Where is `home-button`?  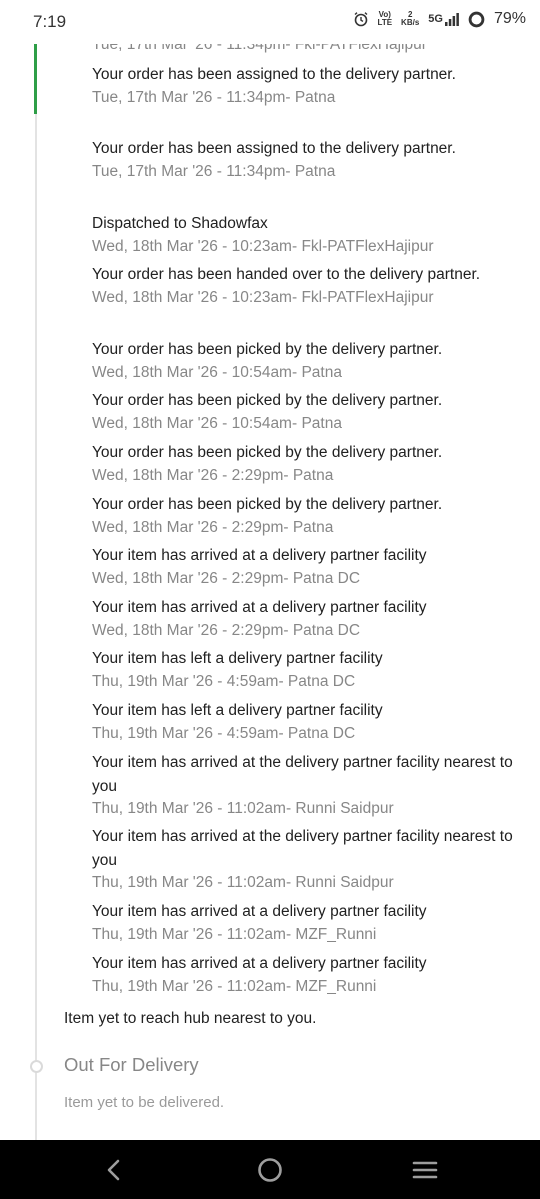 home-button is located at coordinates (270, 1169).